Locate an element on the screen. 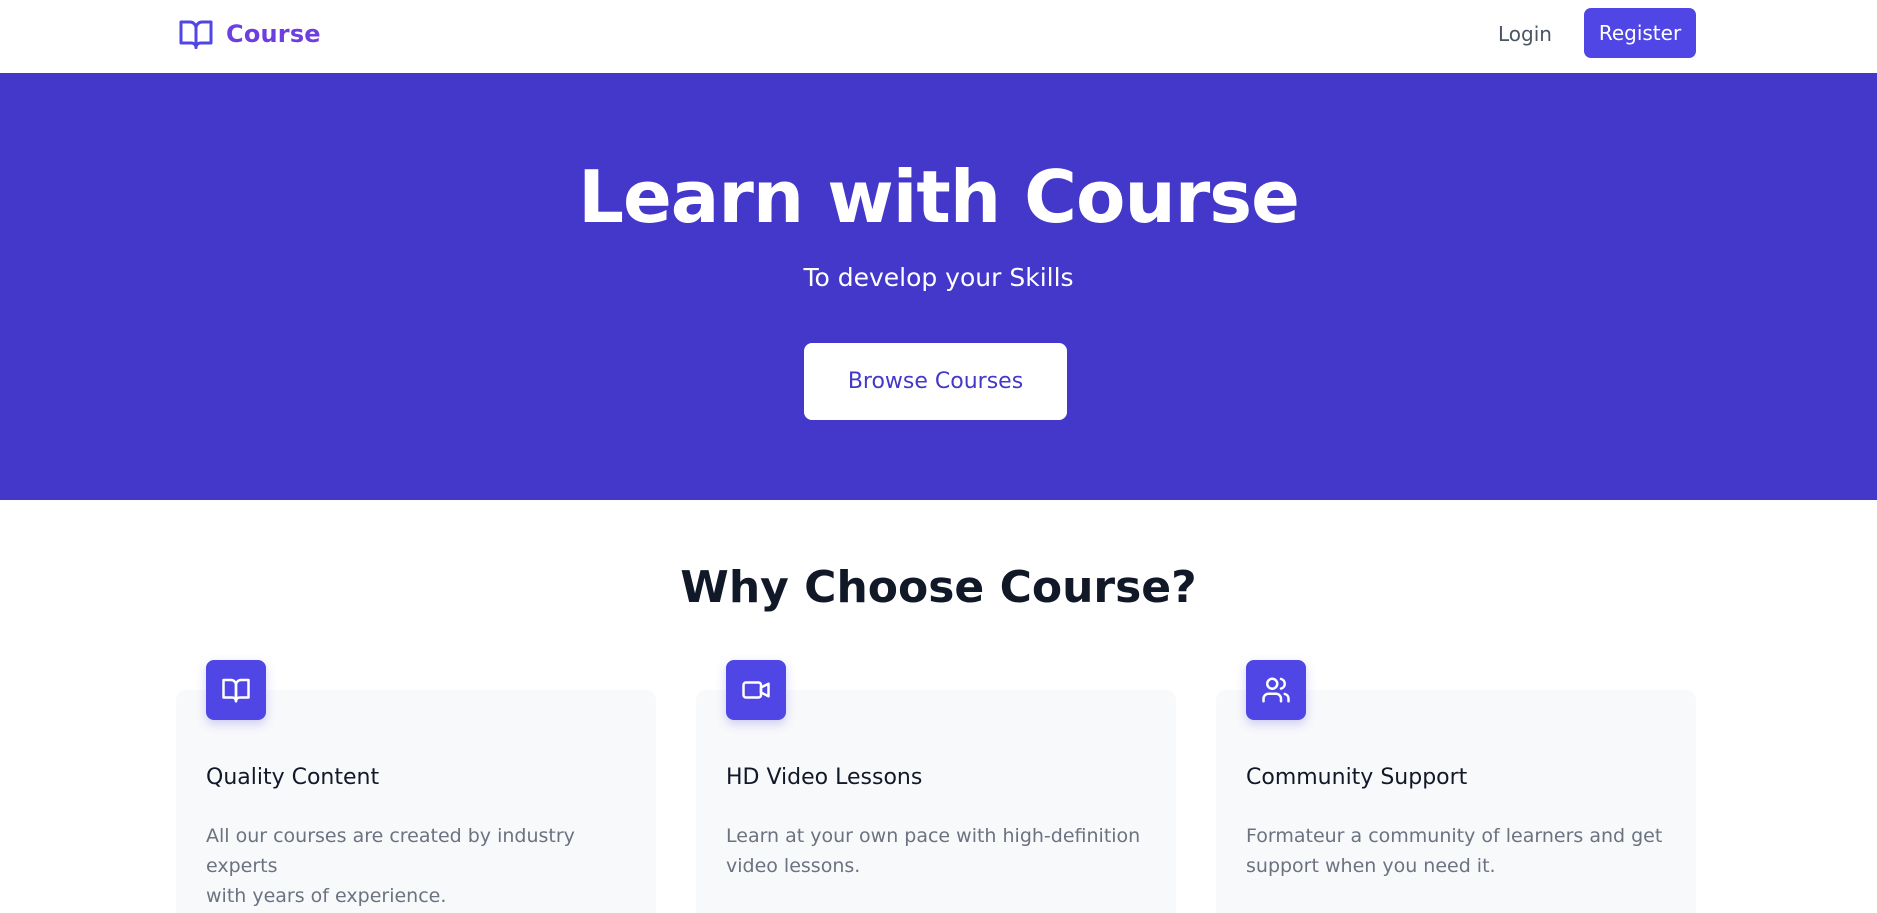 The image size is (1877, 913). feature-title: HD Video Lessons is located at coordinates (824, 777).